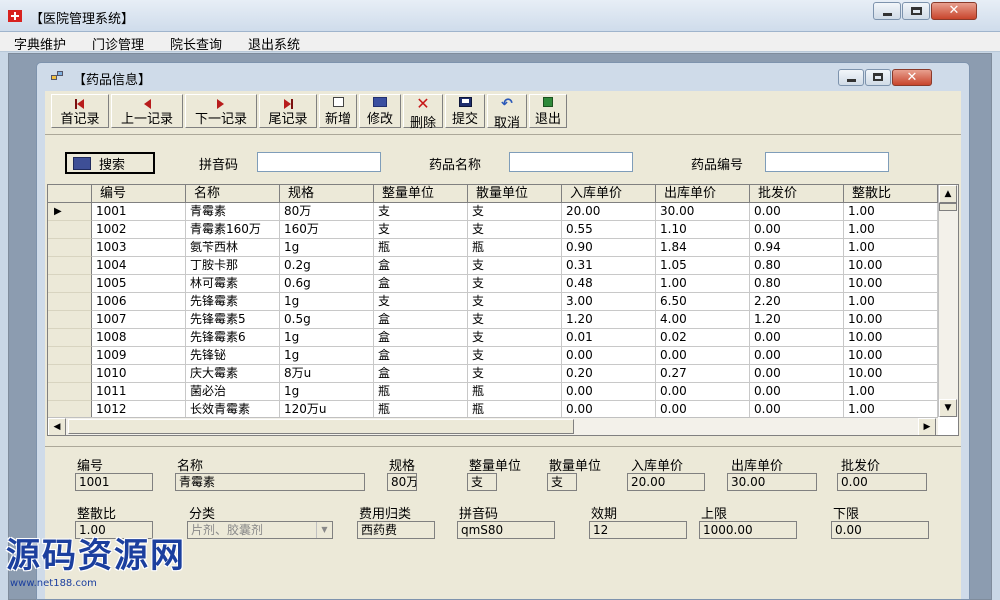 The image size is (1000, 600). Describe the element at coordinates (916, 11) in the screenshot. I see `maximize-button` at that location.